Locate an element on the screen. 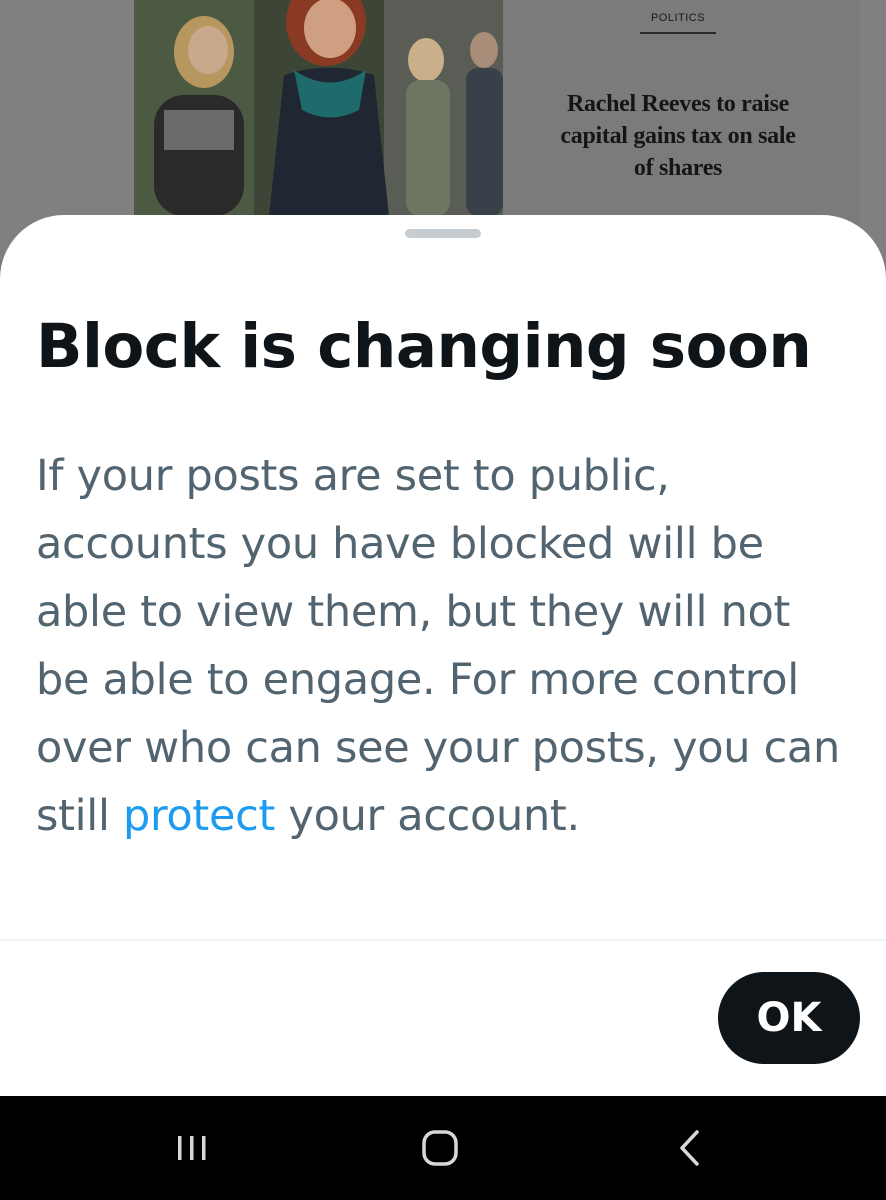 The width and height of the screenshot is (886, 1200). recent-apps-icon is located at coordinates (192, 1148).